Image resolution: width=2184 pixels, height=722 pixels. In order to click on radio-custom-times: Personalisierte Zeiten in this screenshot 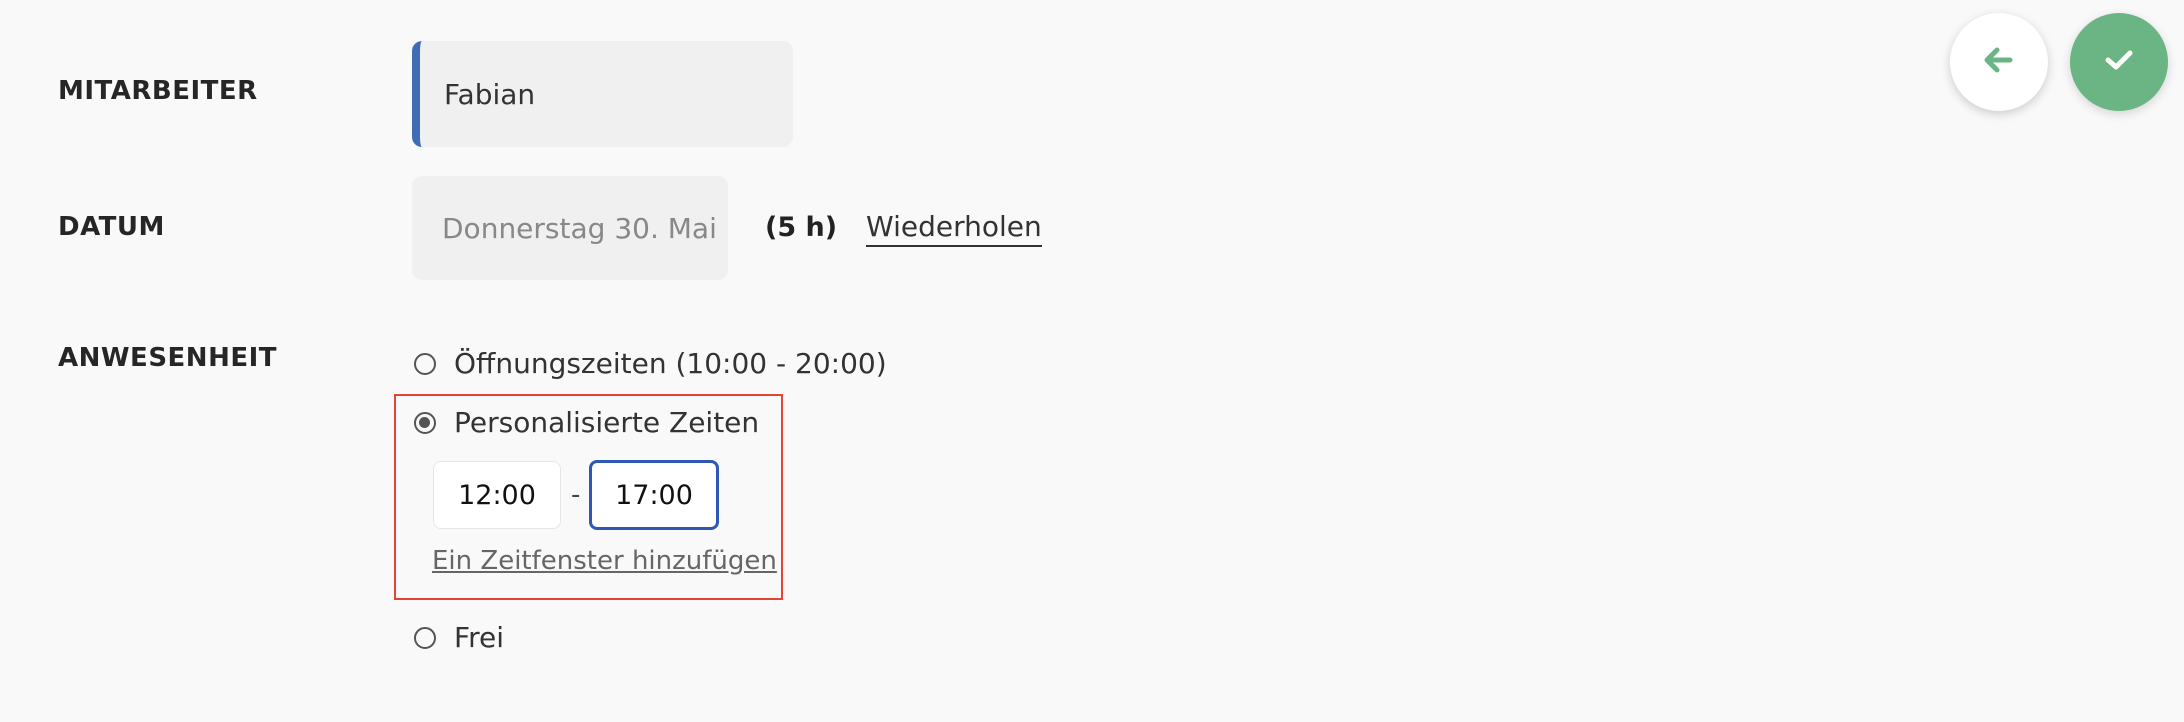, I will do `click(586, 422)`.